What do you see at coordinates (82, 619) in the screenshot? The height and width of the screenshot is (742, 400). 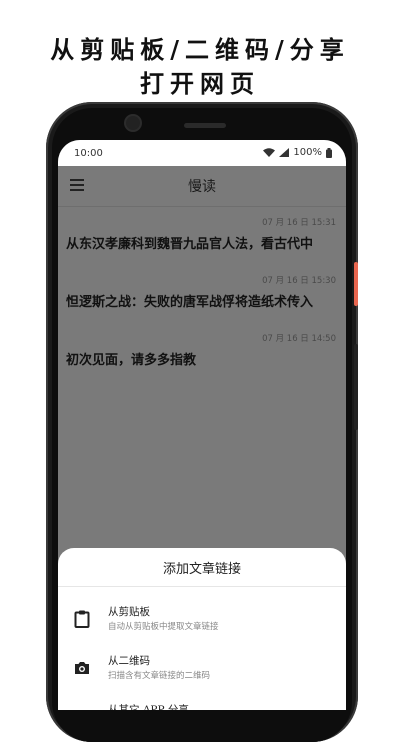 I see `clipboard-icon` at bounding box center [82, 619].